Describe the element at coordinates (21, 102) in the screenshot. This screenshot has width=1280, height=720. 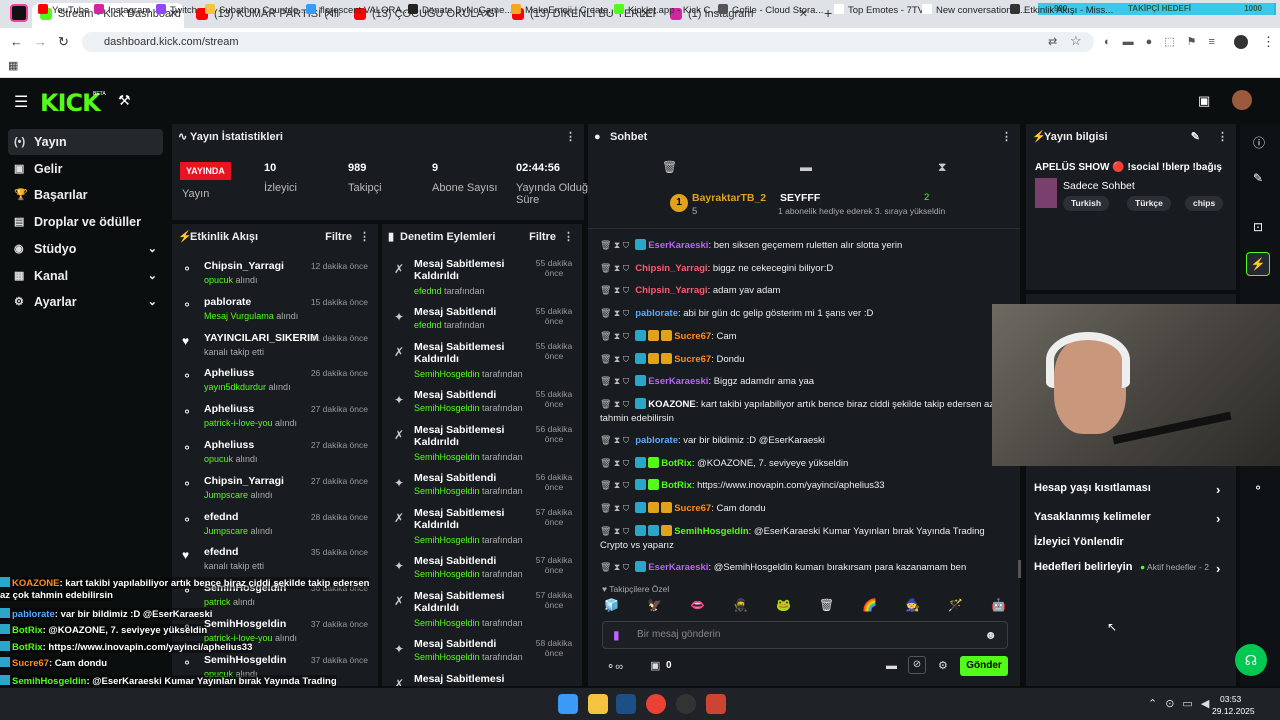
I see `hamburger-menu-icon: ☰` at that location.